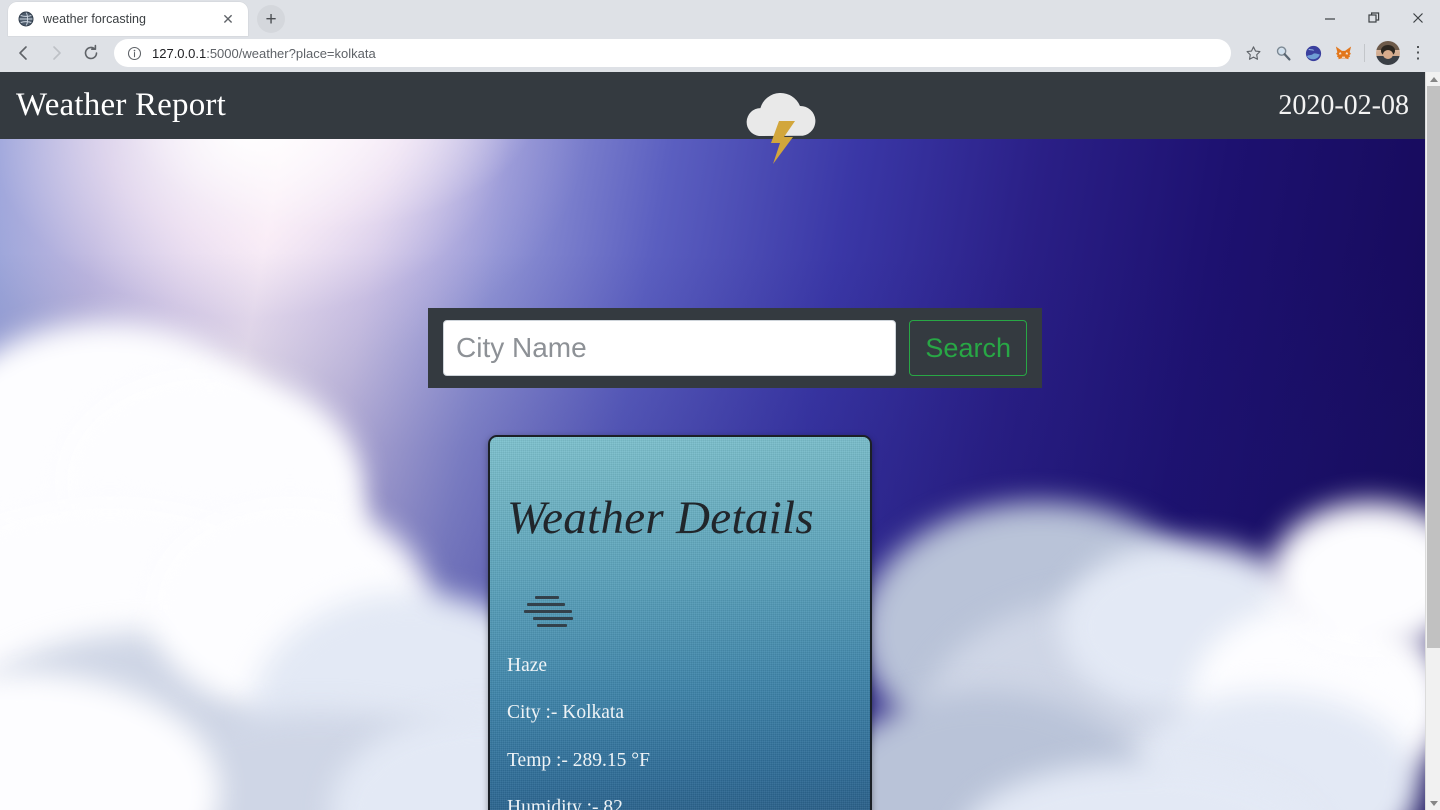 The height and width of the screenshot is (810, 1440). Describe the element at coordinates (1433, 367) in the screenshot. I see `scrollbar-thumb` at that location.